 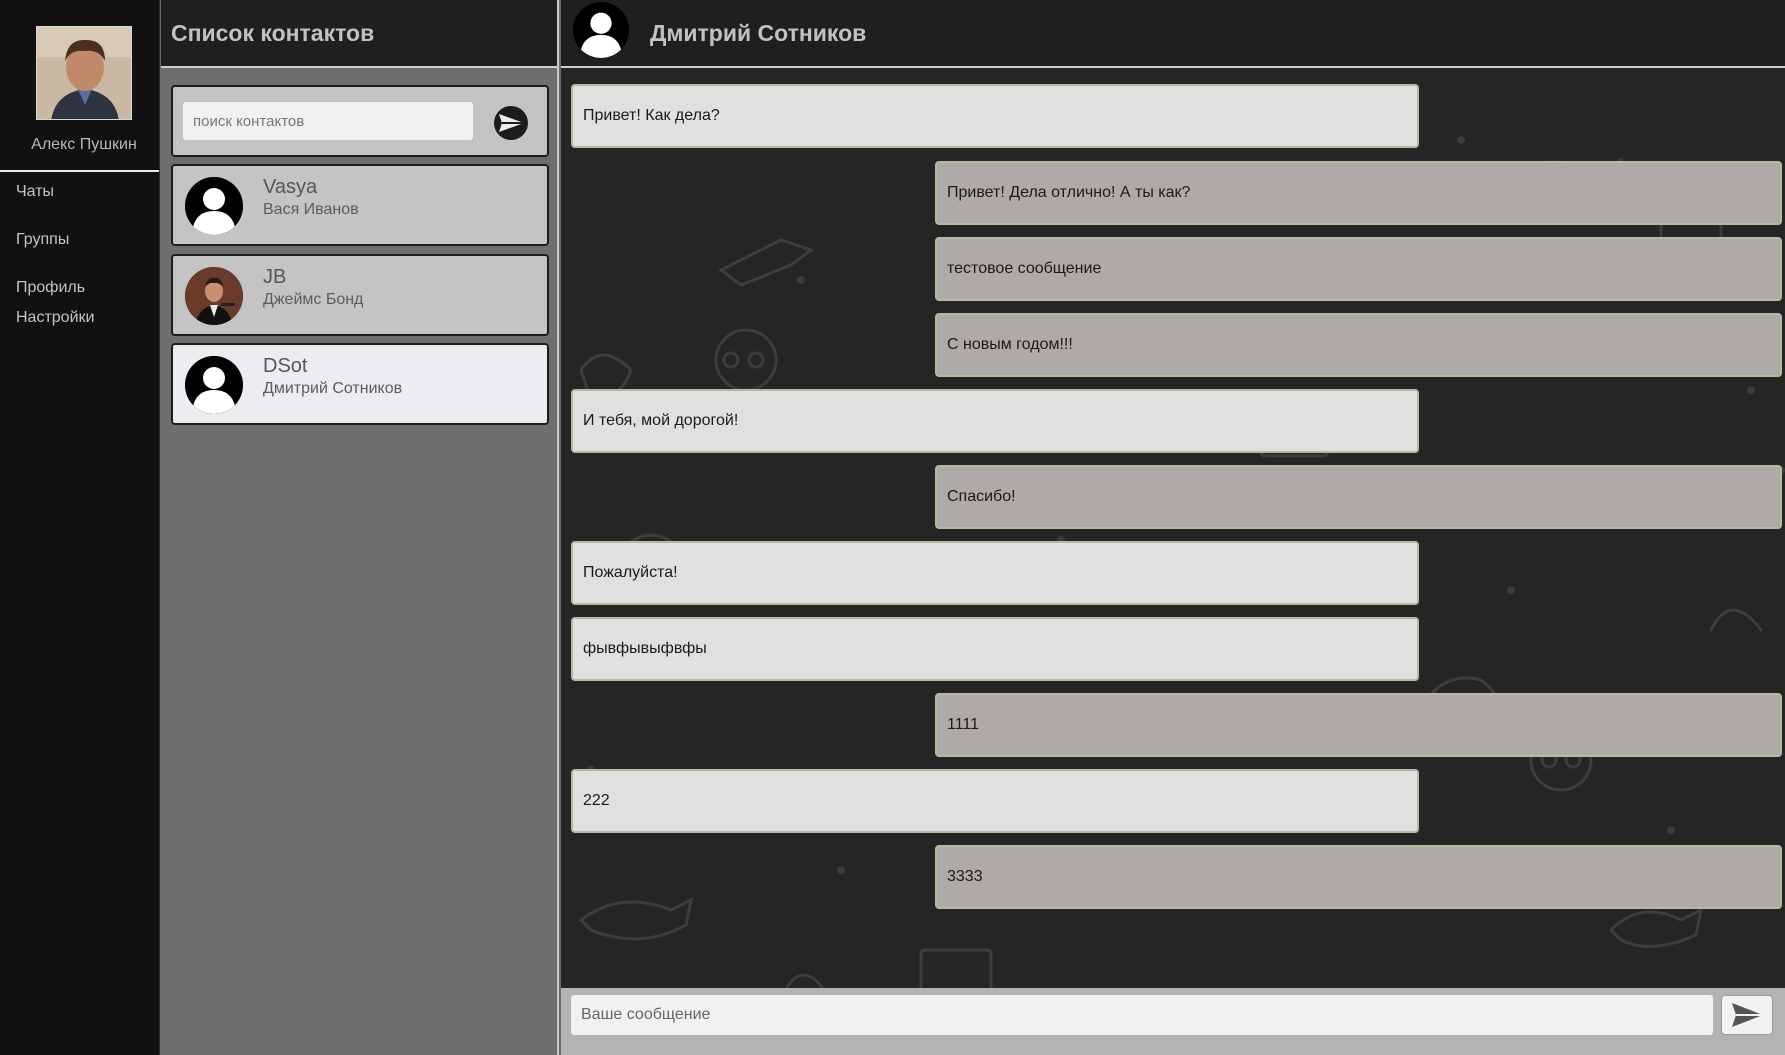 I want to click on contact-avatar, so click(x=214, y=296).